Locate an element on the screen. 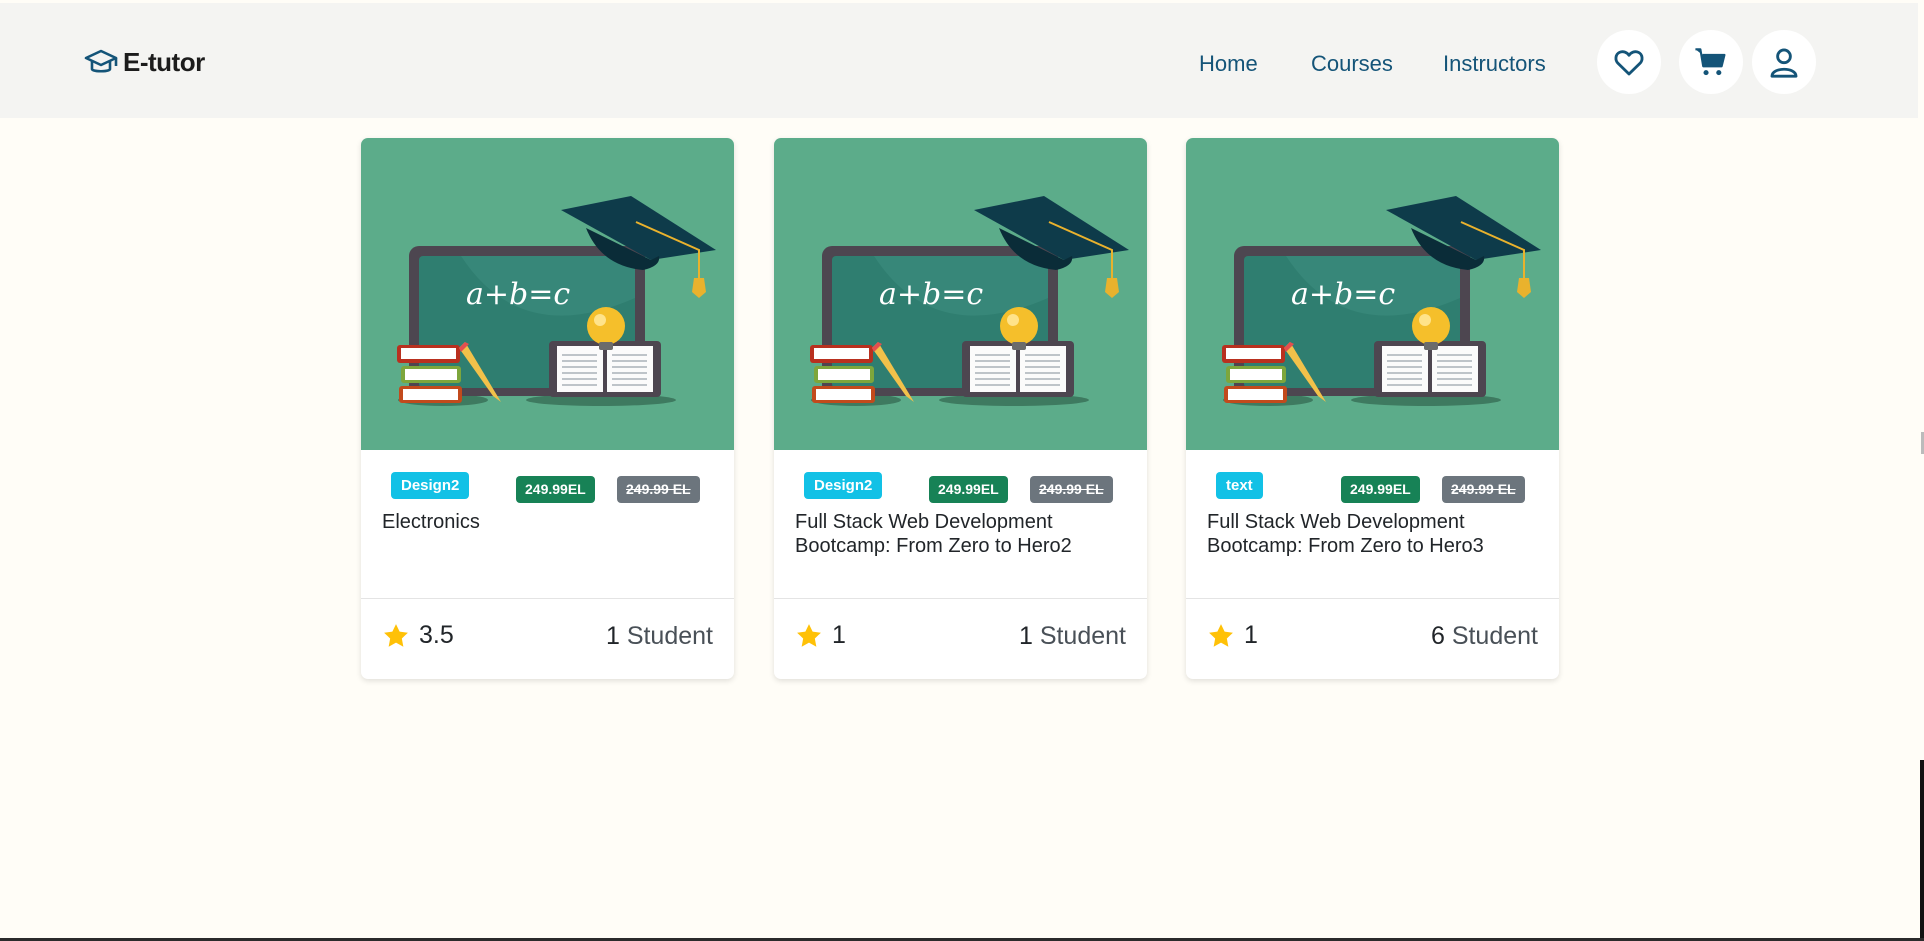 The width and height of the screenshot is (1924, 941). profile-button is located at coordinates (1784, 62).